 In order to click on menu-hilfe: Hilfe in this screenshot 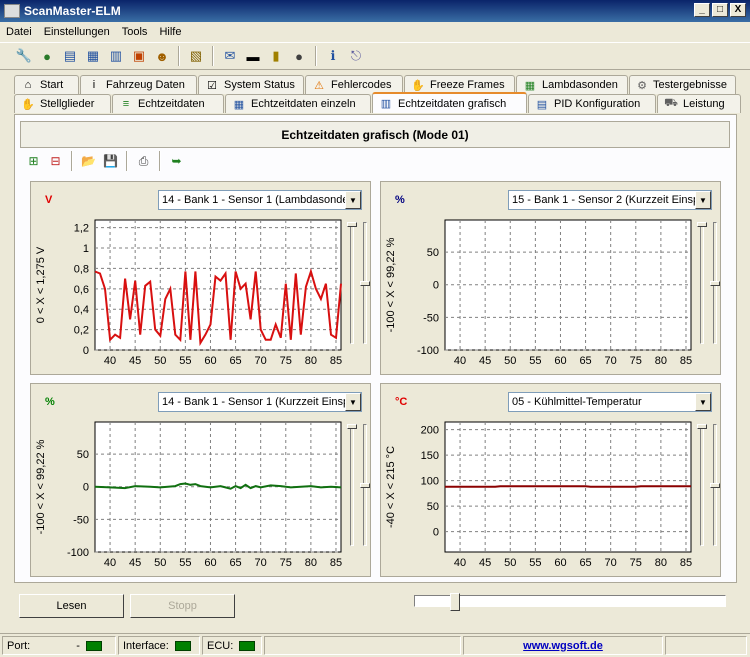, I will do `click(170, 32)`.